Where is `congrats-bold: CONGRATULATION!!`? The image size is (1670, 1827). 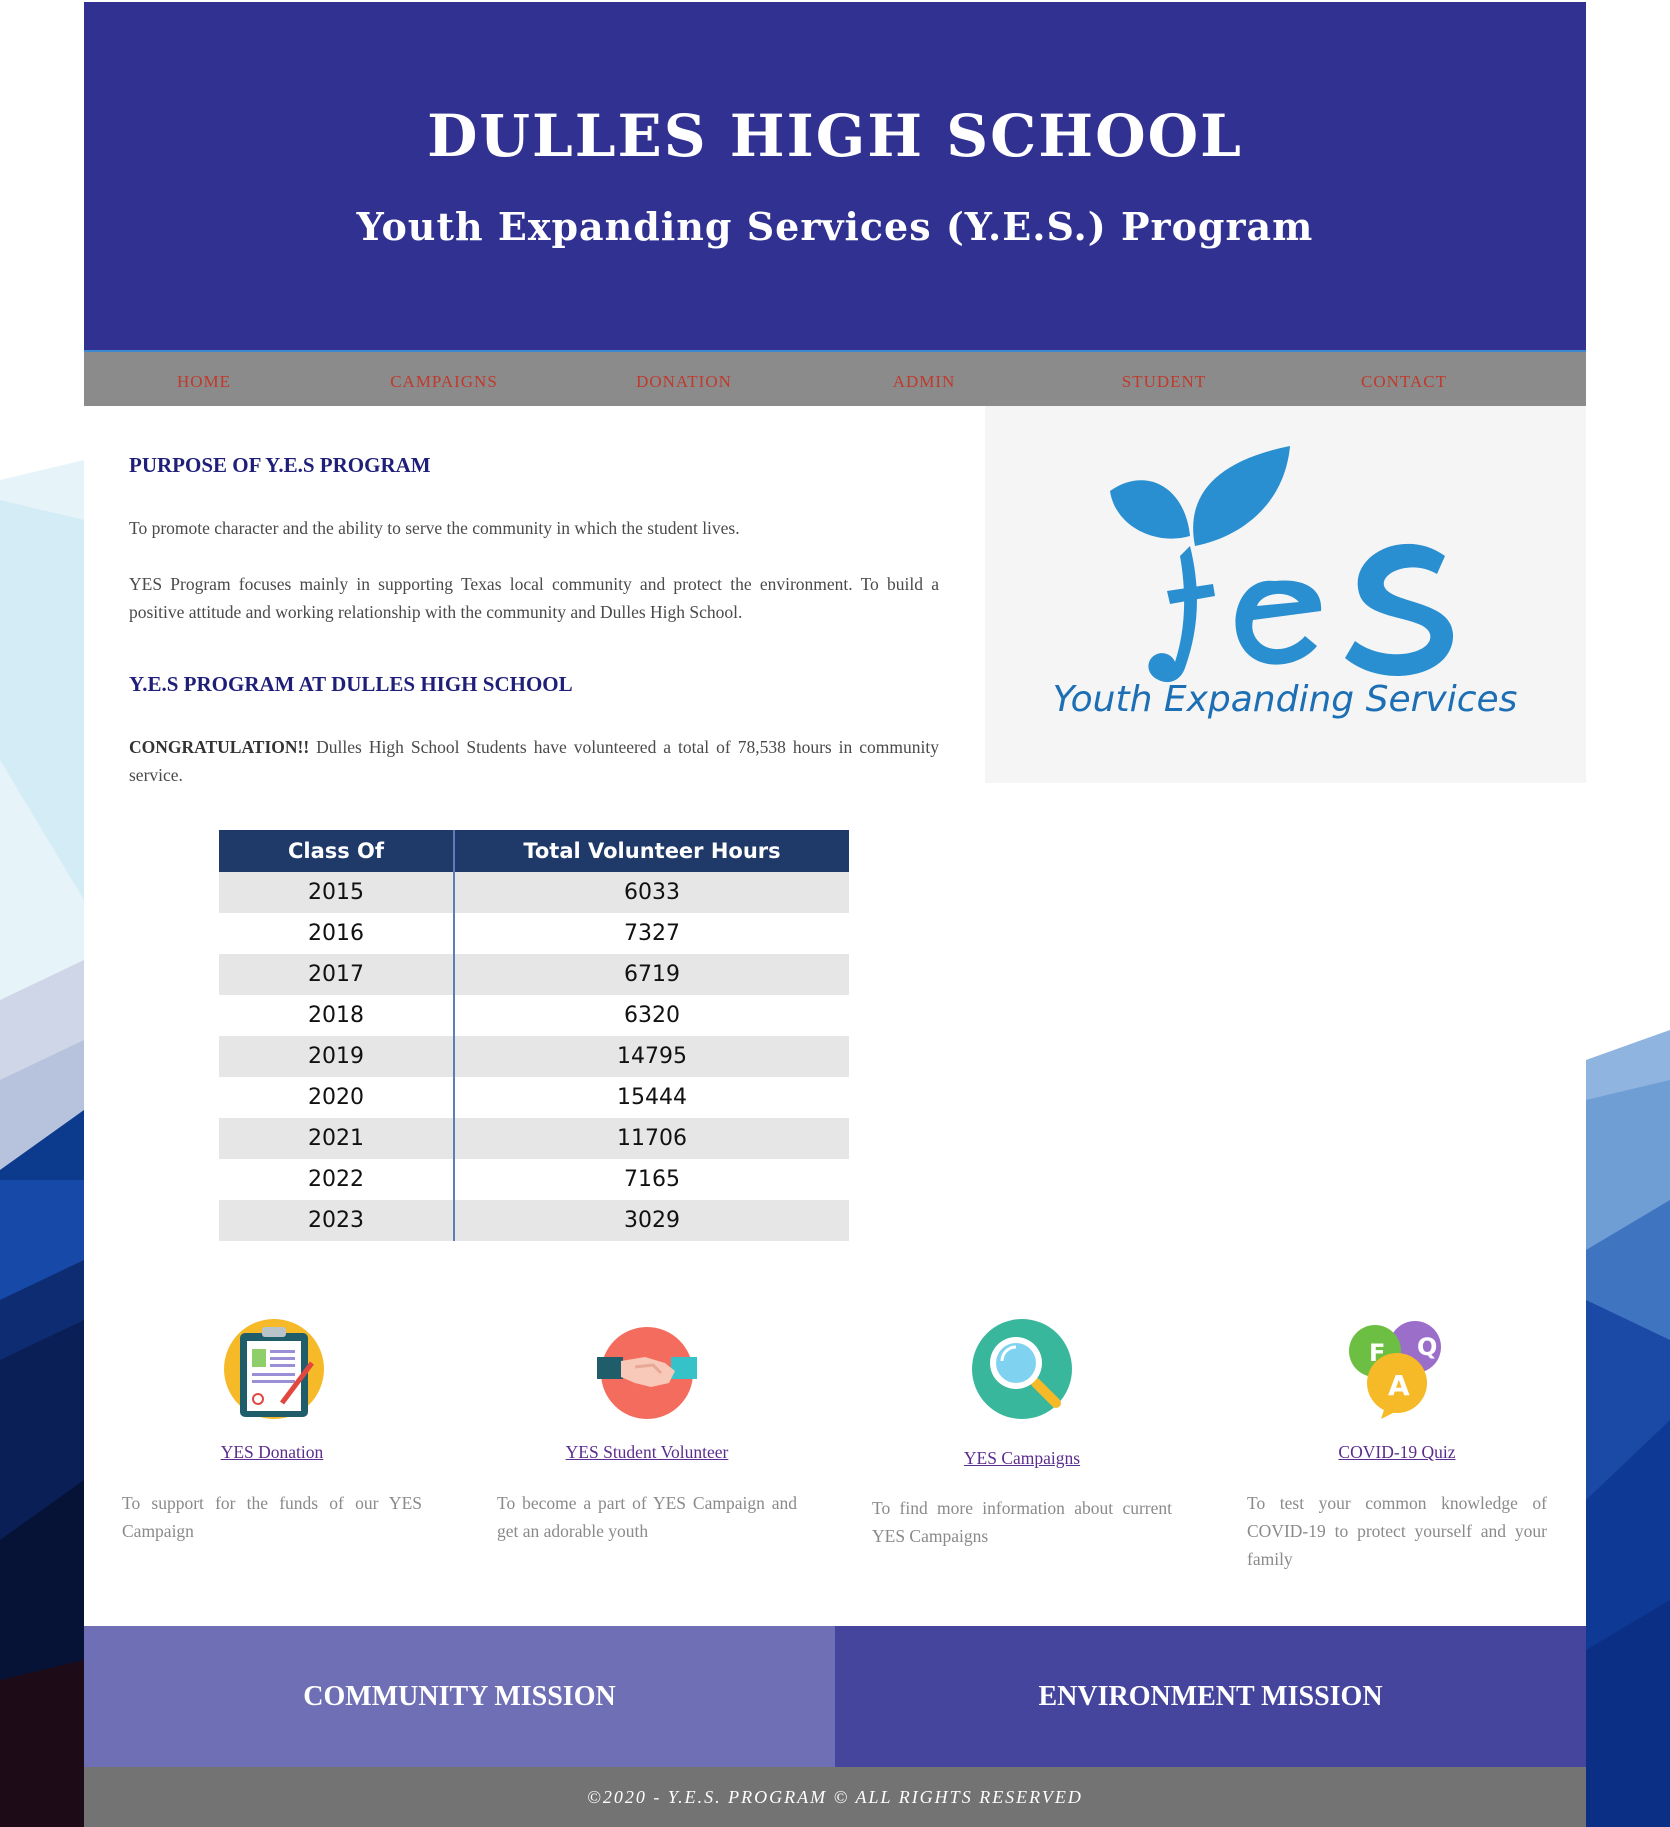 congrats-bold: CONGRATULATION!! is located at coordinates (219, 747).